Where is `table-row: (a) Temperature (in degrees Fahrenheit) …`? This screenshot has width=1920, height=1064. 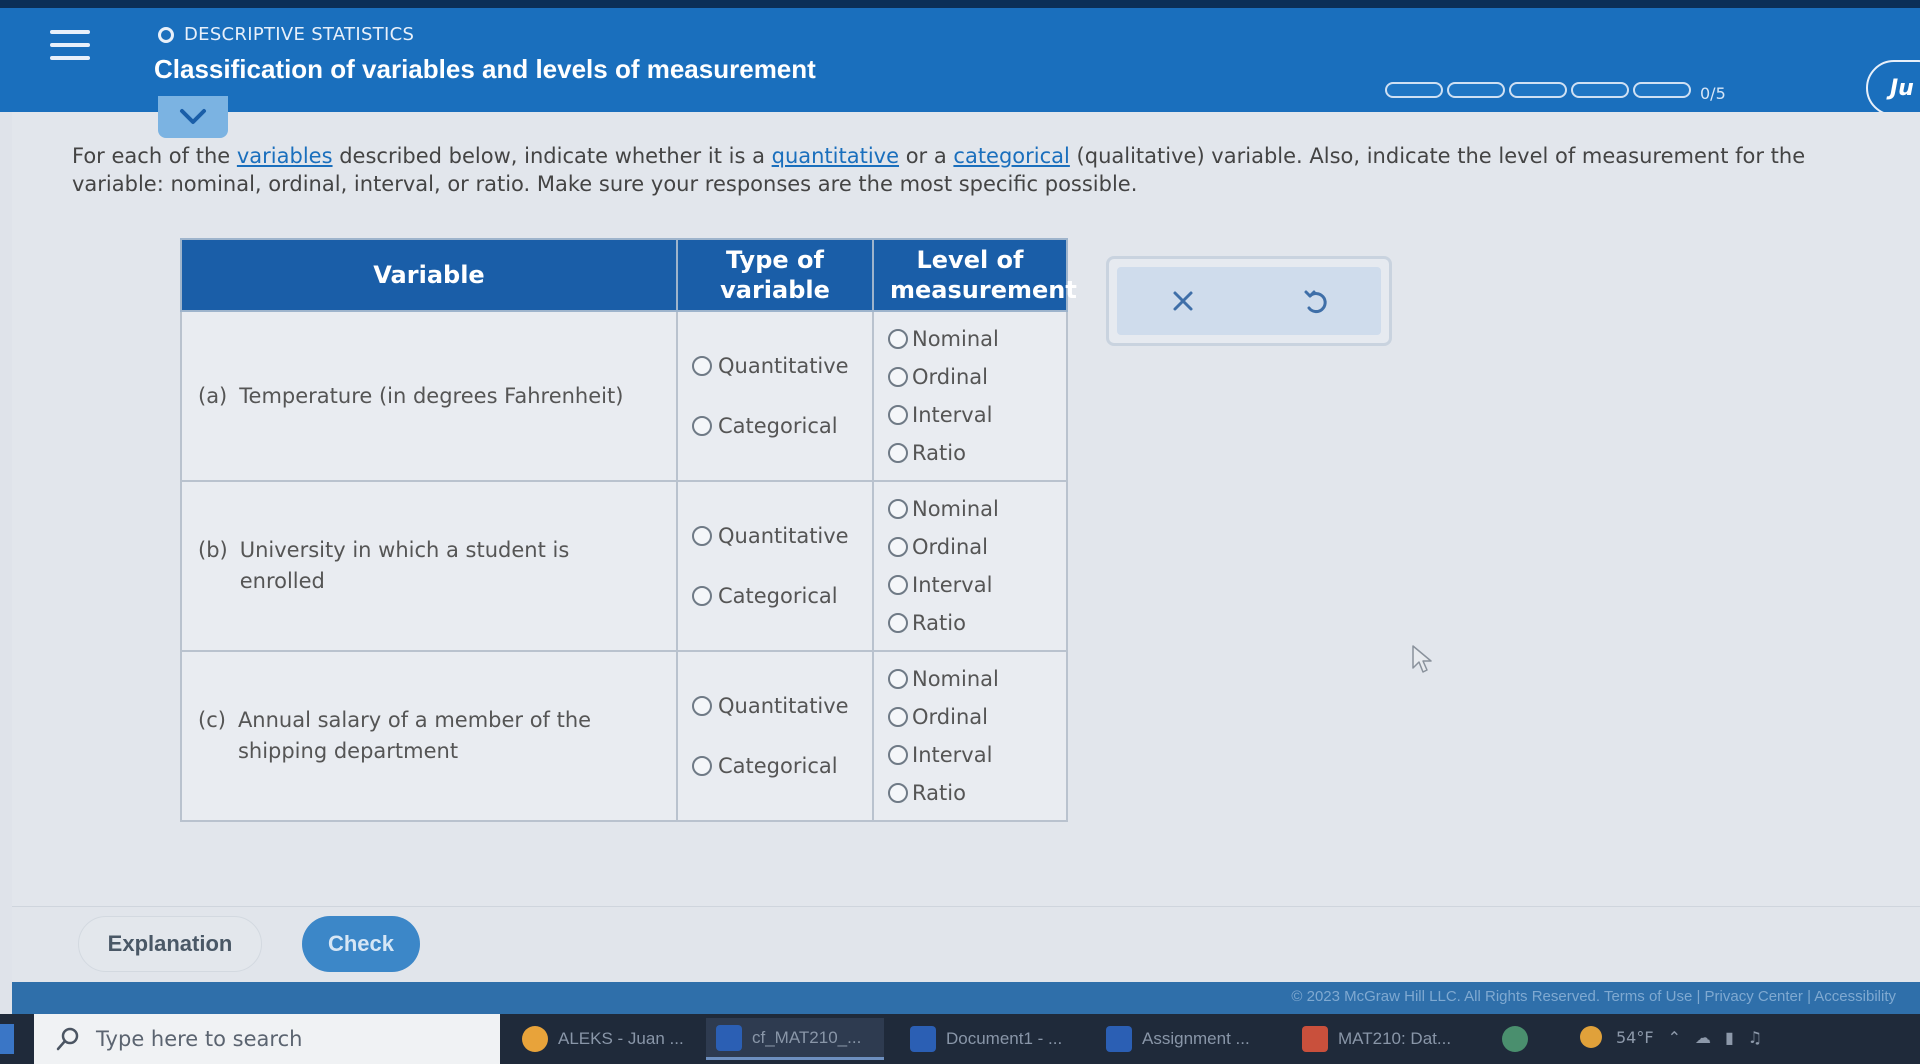 table-row: (a) Temperature (in degrees Fahrenheit) … is located at coordinates (624, 396).